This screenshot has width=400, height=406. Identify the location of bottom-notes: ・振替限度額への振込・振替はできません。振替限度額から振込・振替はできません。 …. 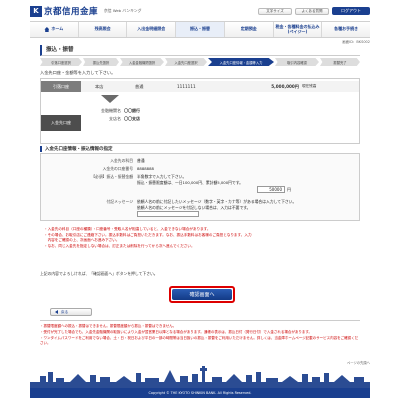
(200, 333).